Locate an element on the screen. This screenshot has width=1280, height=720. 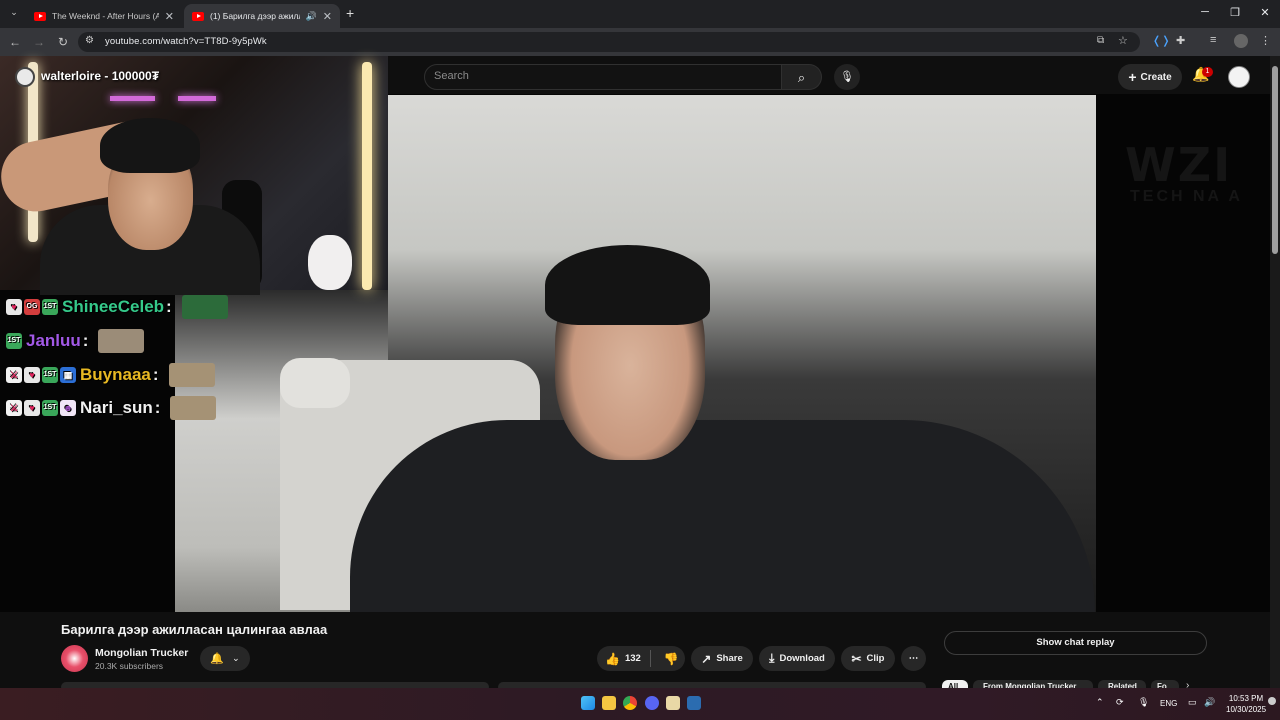
app-icon is located at coordinates (673, 703).